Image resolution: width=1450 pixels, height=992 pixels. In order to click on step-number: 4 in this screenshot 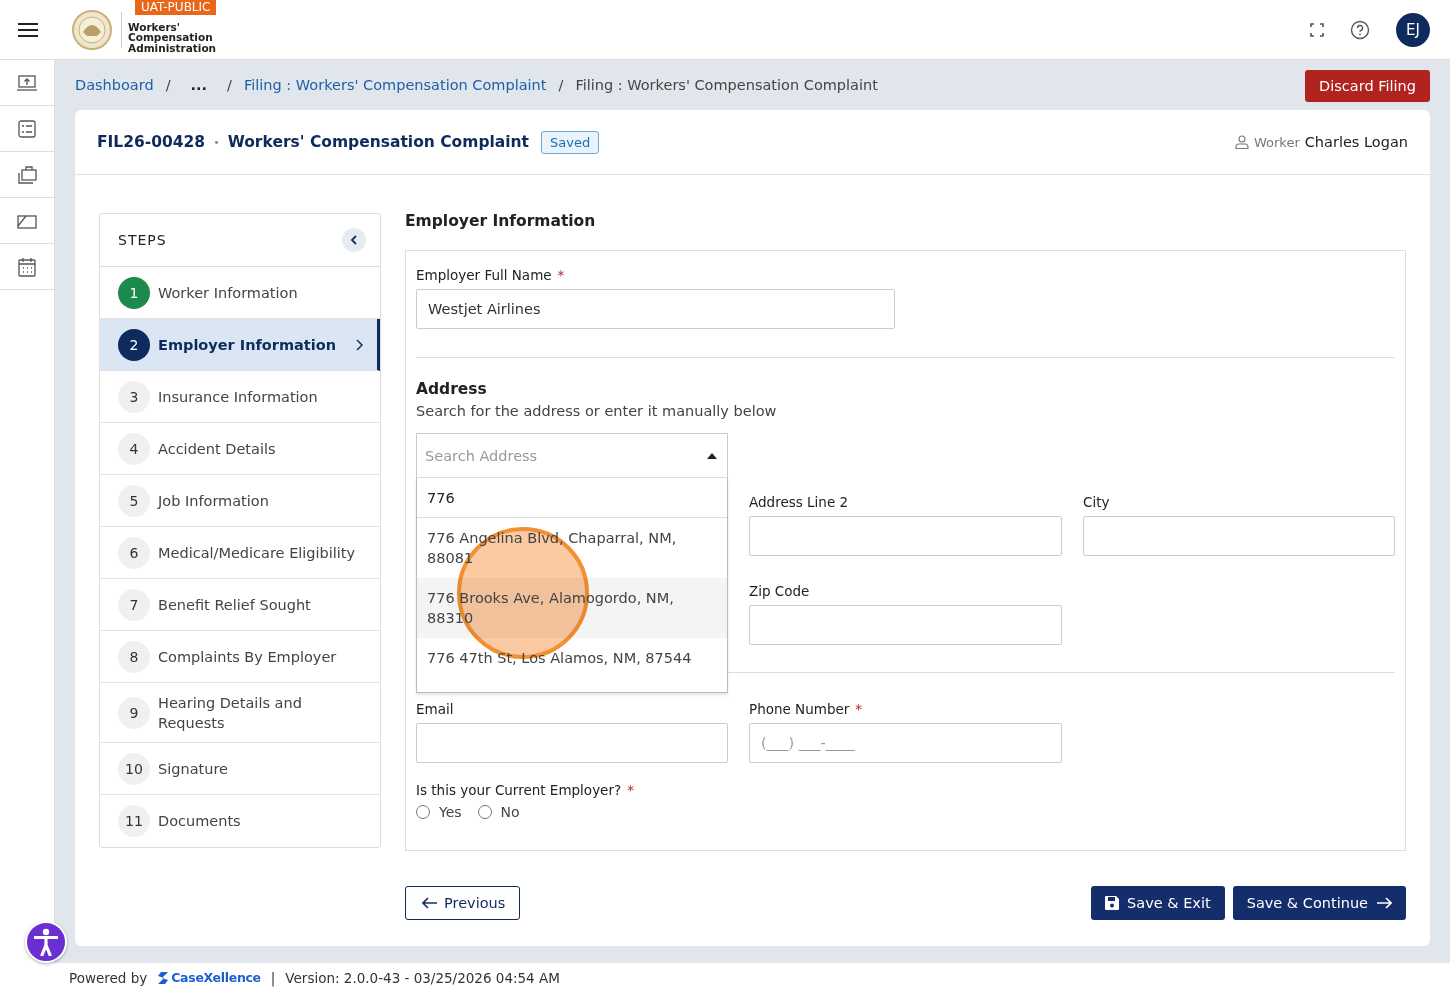, I will do `click(134, 448)`.